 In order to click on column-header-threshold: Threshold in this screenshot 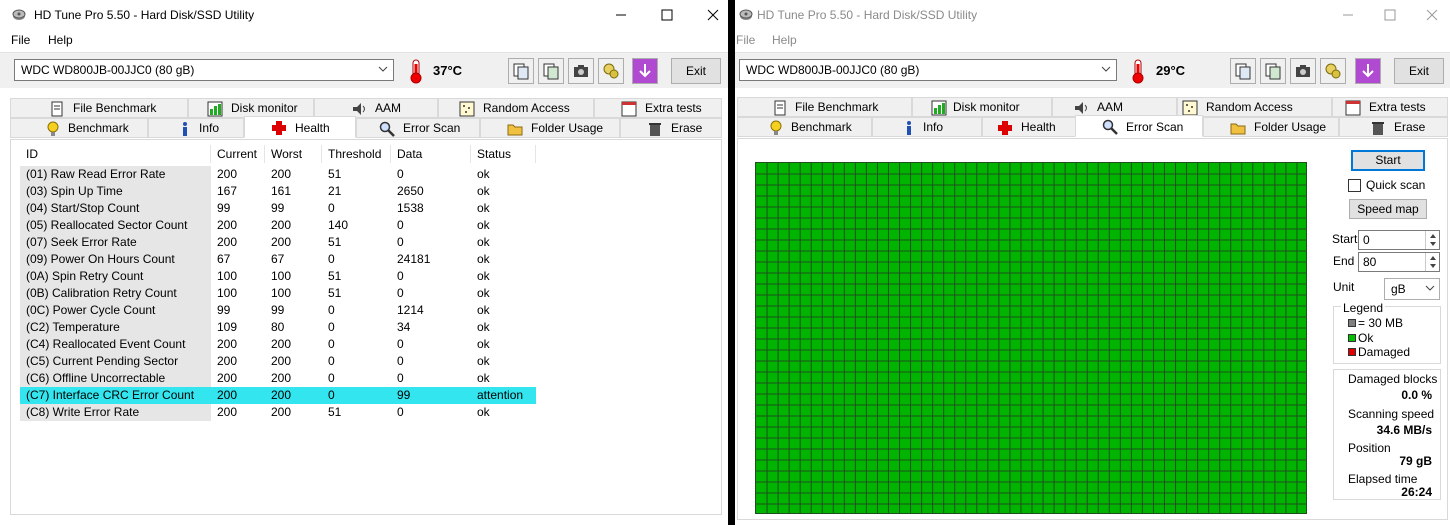, I will do `click(356, 154)`.